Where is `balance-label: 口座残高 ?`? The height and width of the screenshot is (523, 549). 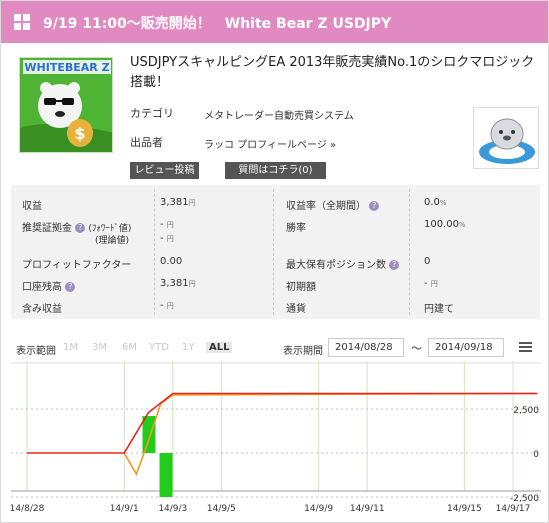
balance-label: 口座残高 ? is located at coordinates (49, 285).